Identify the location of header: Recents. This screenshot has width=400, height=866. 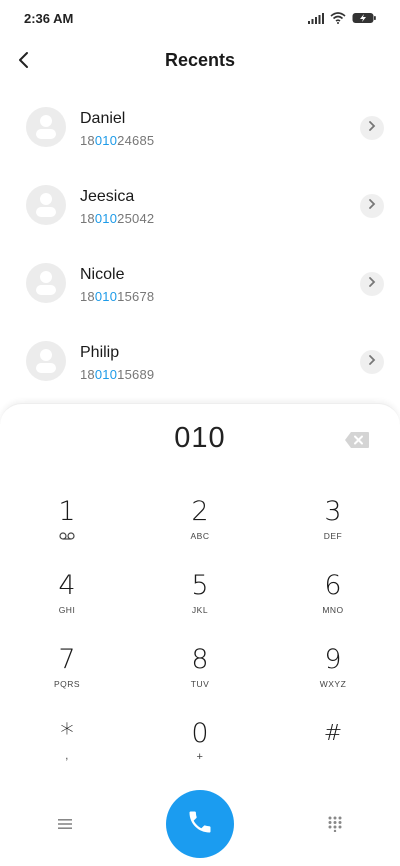
(200, 62).